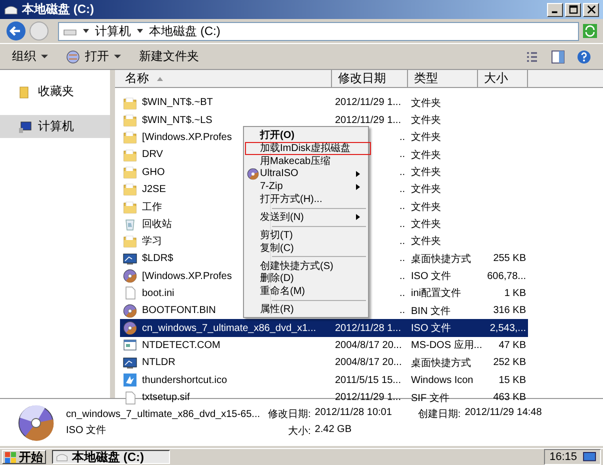 The image size is (603, 465). What do you see at coordinates (55, 126) in the screenshot?
I see `sidebar-item: 计算机` at bounding box center [55, 126].